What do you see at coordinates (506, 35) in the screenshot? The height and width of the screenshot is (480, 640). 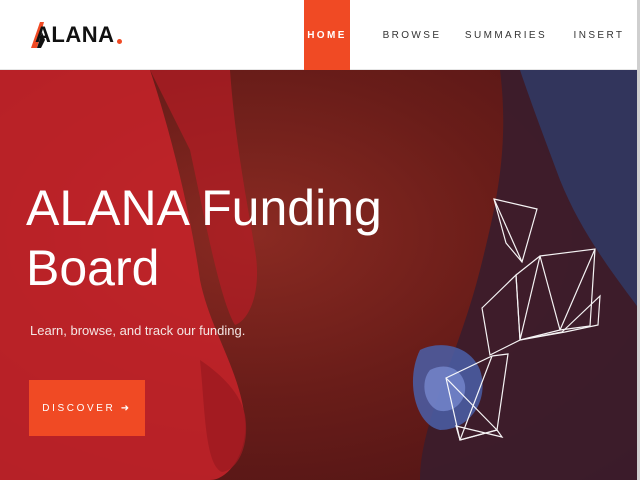 I see `nav-summaries: SUMMARIES` at bounding box center [506, 35].